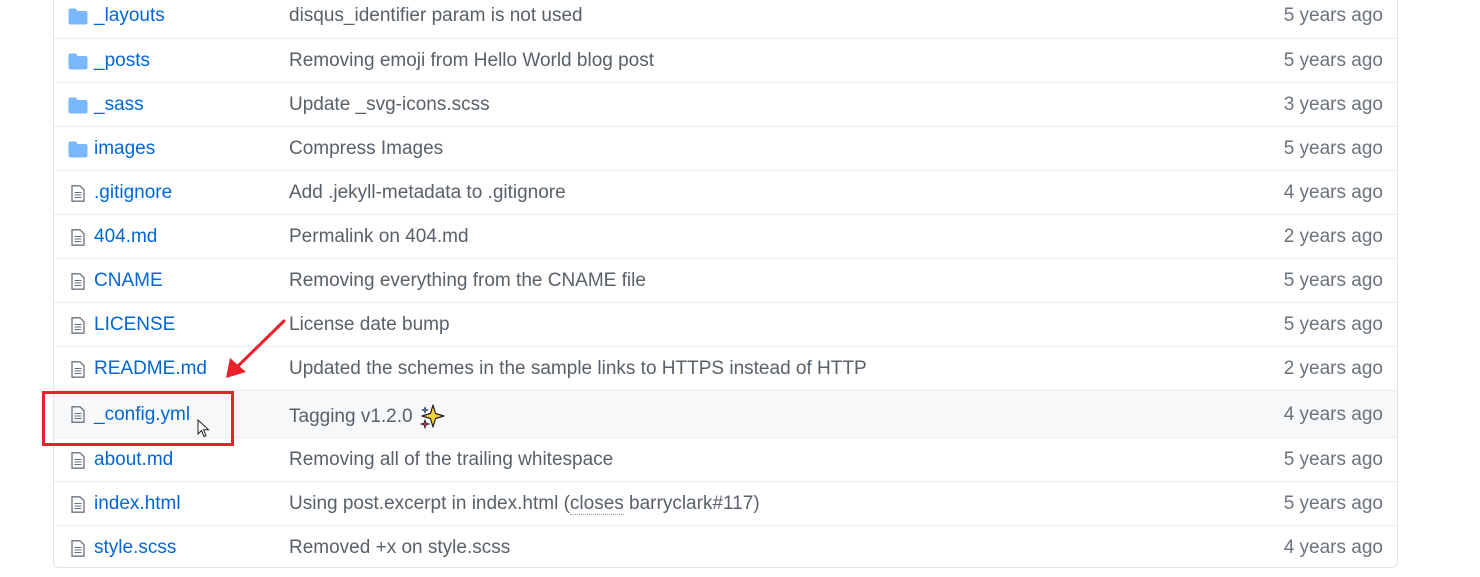 This screenshot has width=1480, height=577. What do you see at coordinates (351, 417) in the screenshot?
I see `commit-message-text: Tagging v1.2.0` at bounding box center [351, 417].